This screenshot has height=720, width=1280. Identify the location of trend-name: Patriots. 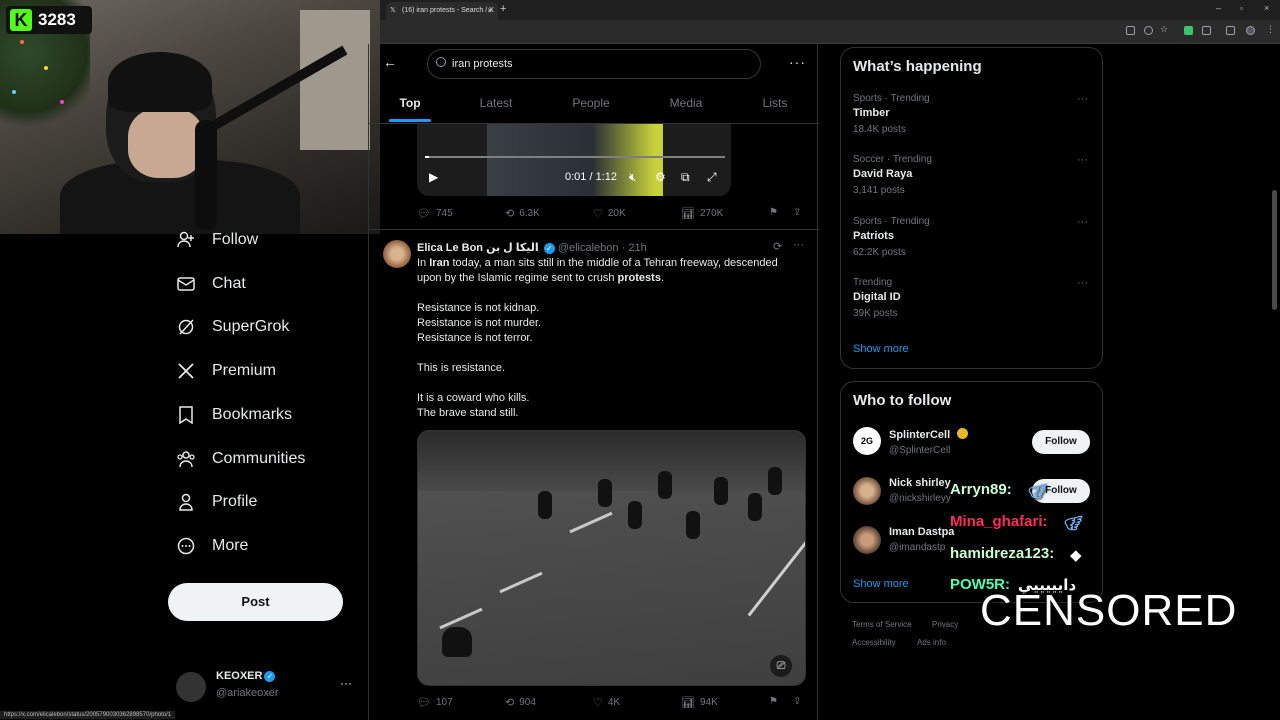
(873, 236).